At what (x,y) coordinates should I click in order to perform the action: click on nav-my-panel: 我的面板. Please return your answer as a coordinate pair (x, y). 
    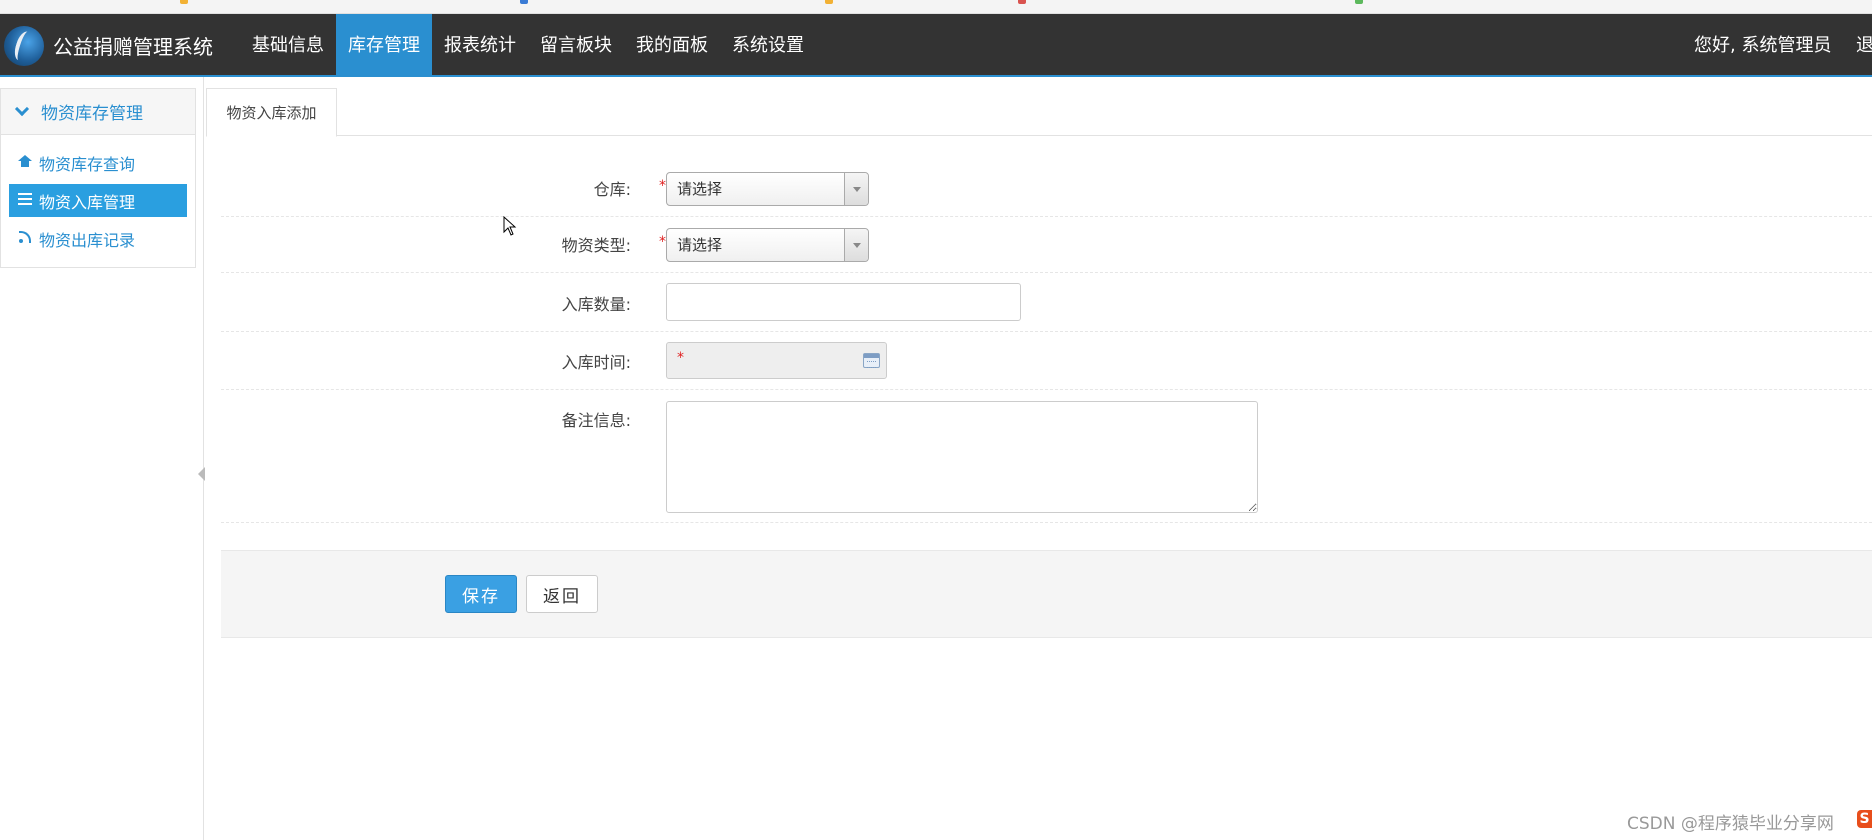
    Looking at the image, I should click on (672, 45).